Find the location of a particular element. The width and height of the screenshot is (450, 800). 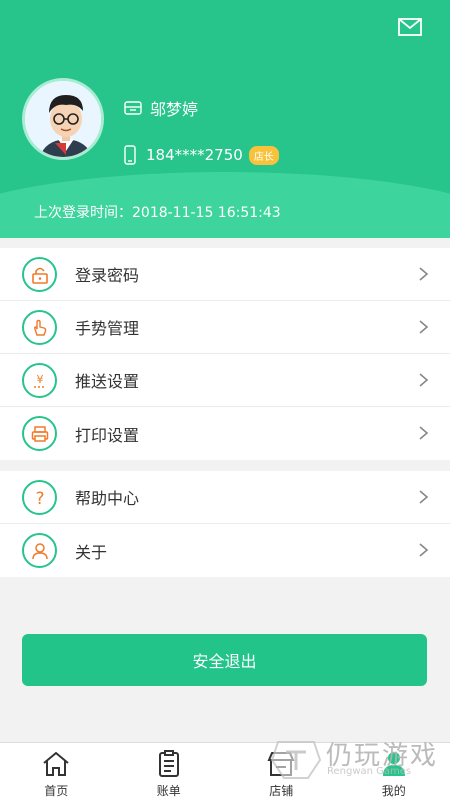

phone-icon is located at coordinates (130, 155).